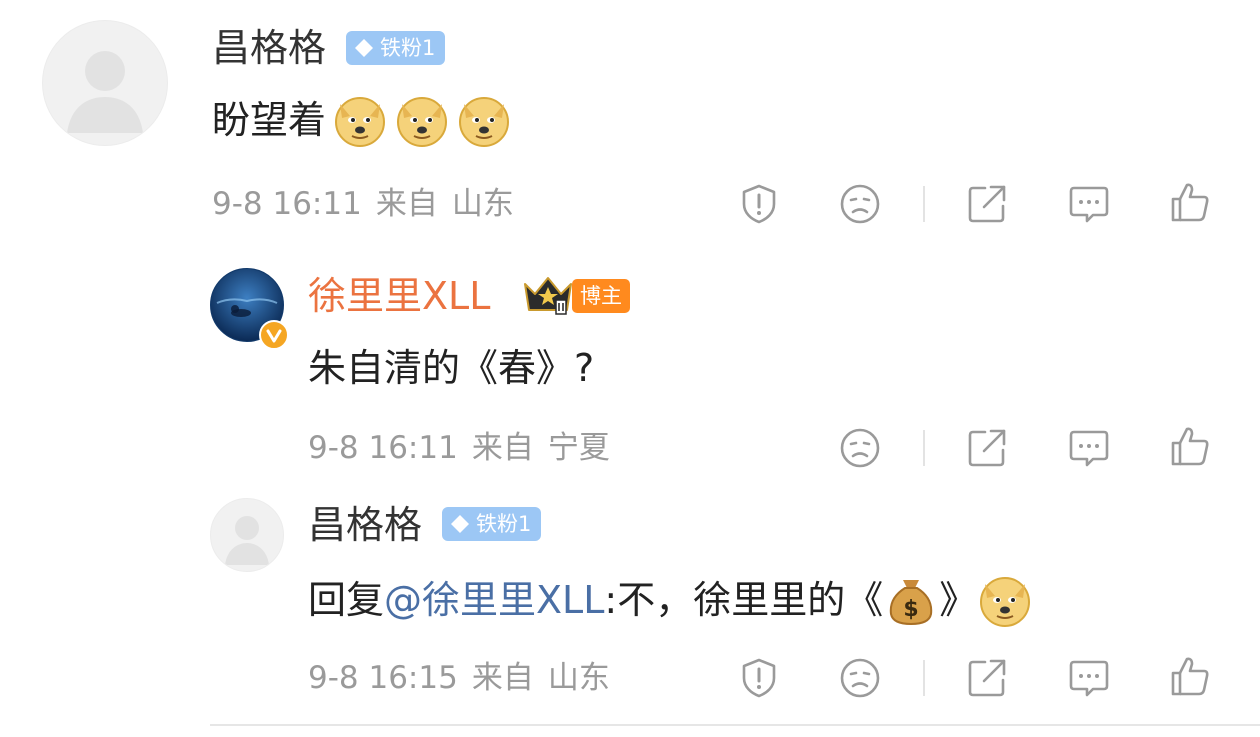 Image resolution: width=1260 pixels, height=737 pixels. What do you see at coordinates (399, 296) in the screenshot?
I see `username: 徐里里XLL` at bounding box center [399, 296].